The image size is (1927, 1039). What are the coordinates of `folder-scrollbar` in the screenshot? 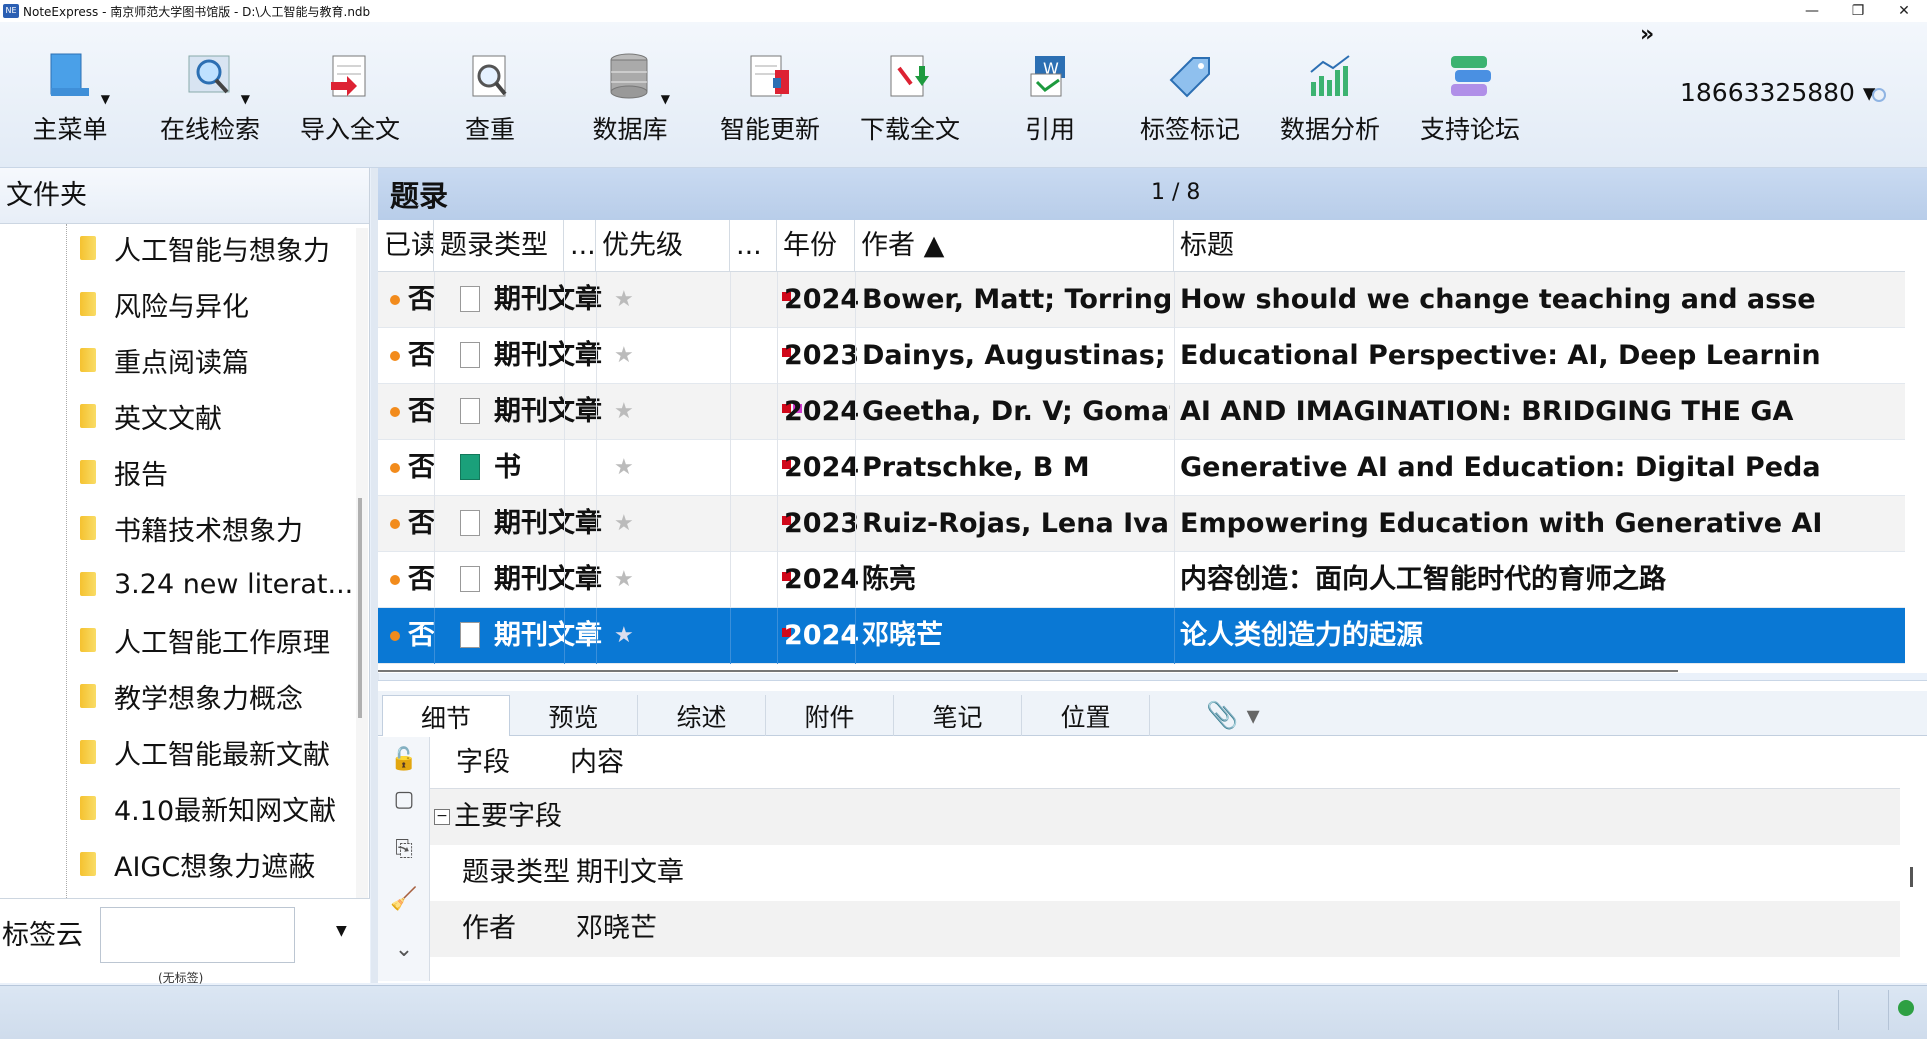 It's located at (362, 568).